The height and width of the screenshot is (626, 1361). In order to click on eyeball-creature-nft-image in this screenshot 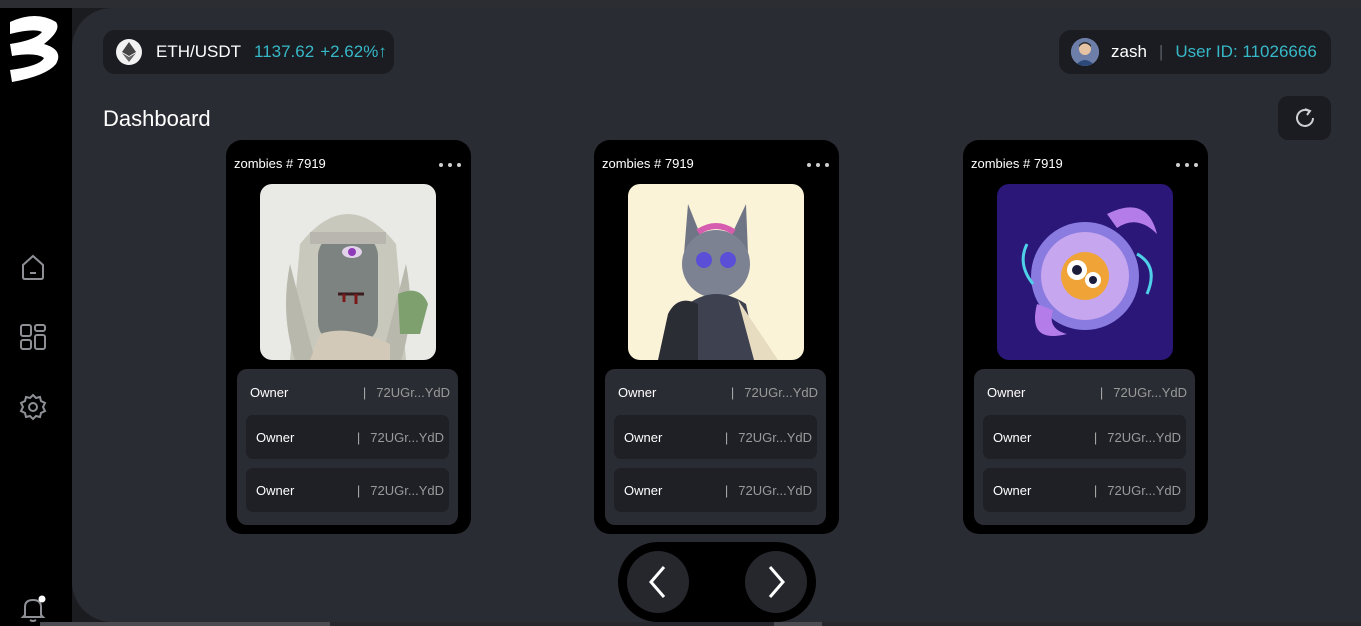, I will do `click(1085, 272)`.